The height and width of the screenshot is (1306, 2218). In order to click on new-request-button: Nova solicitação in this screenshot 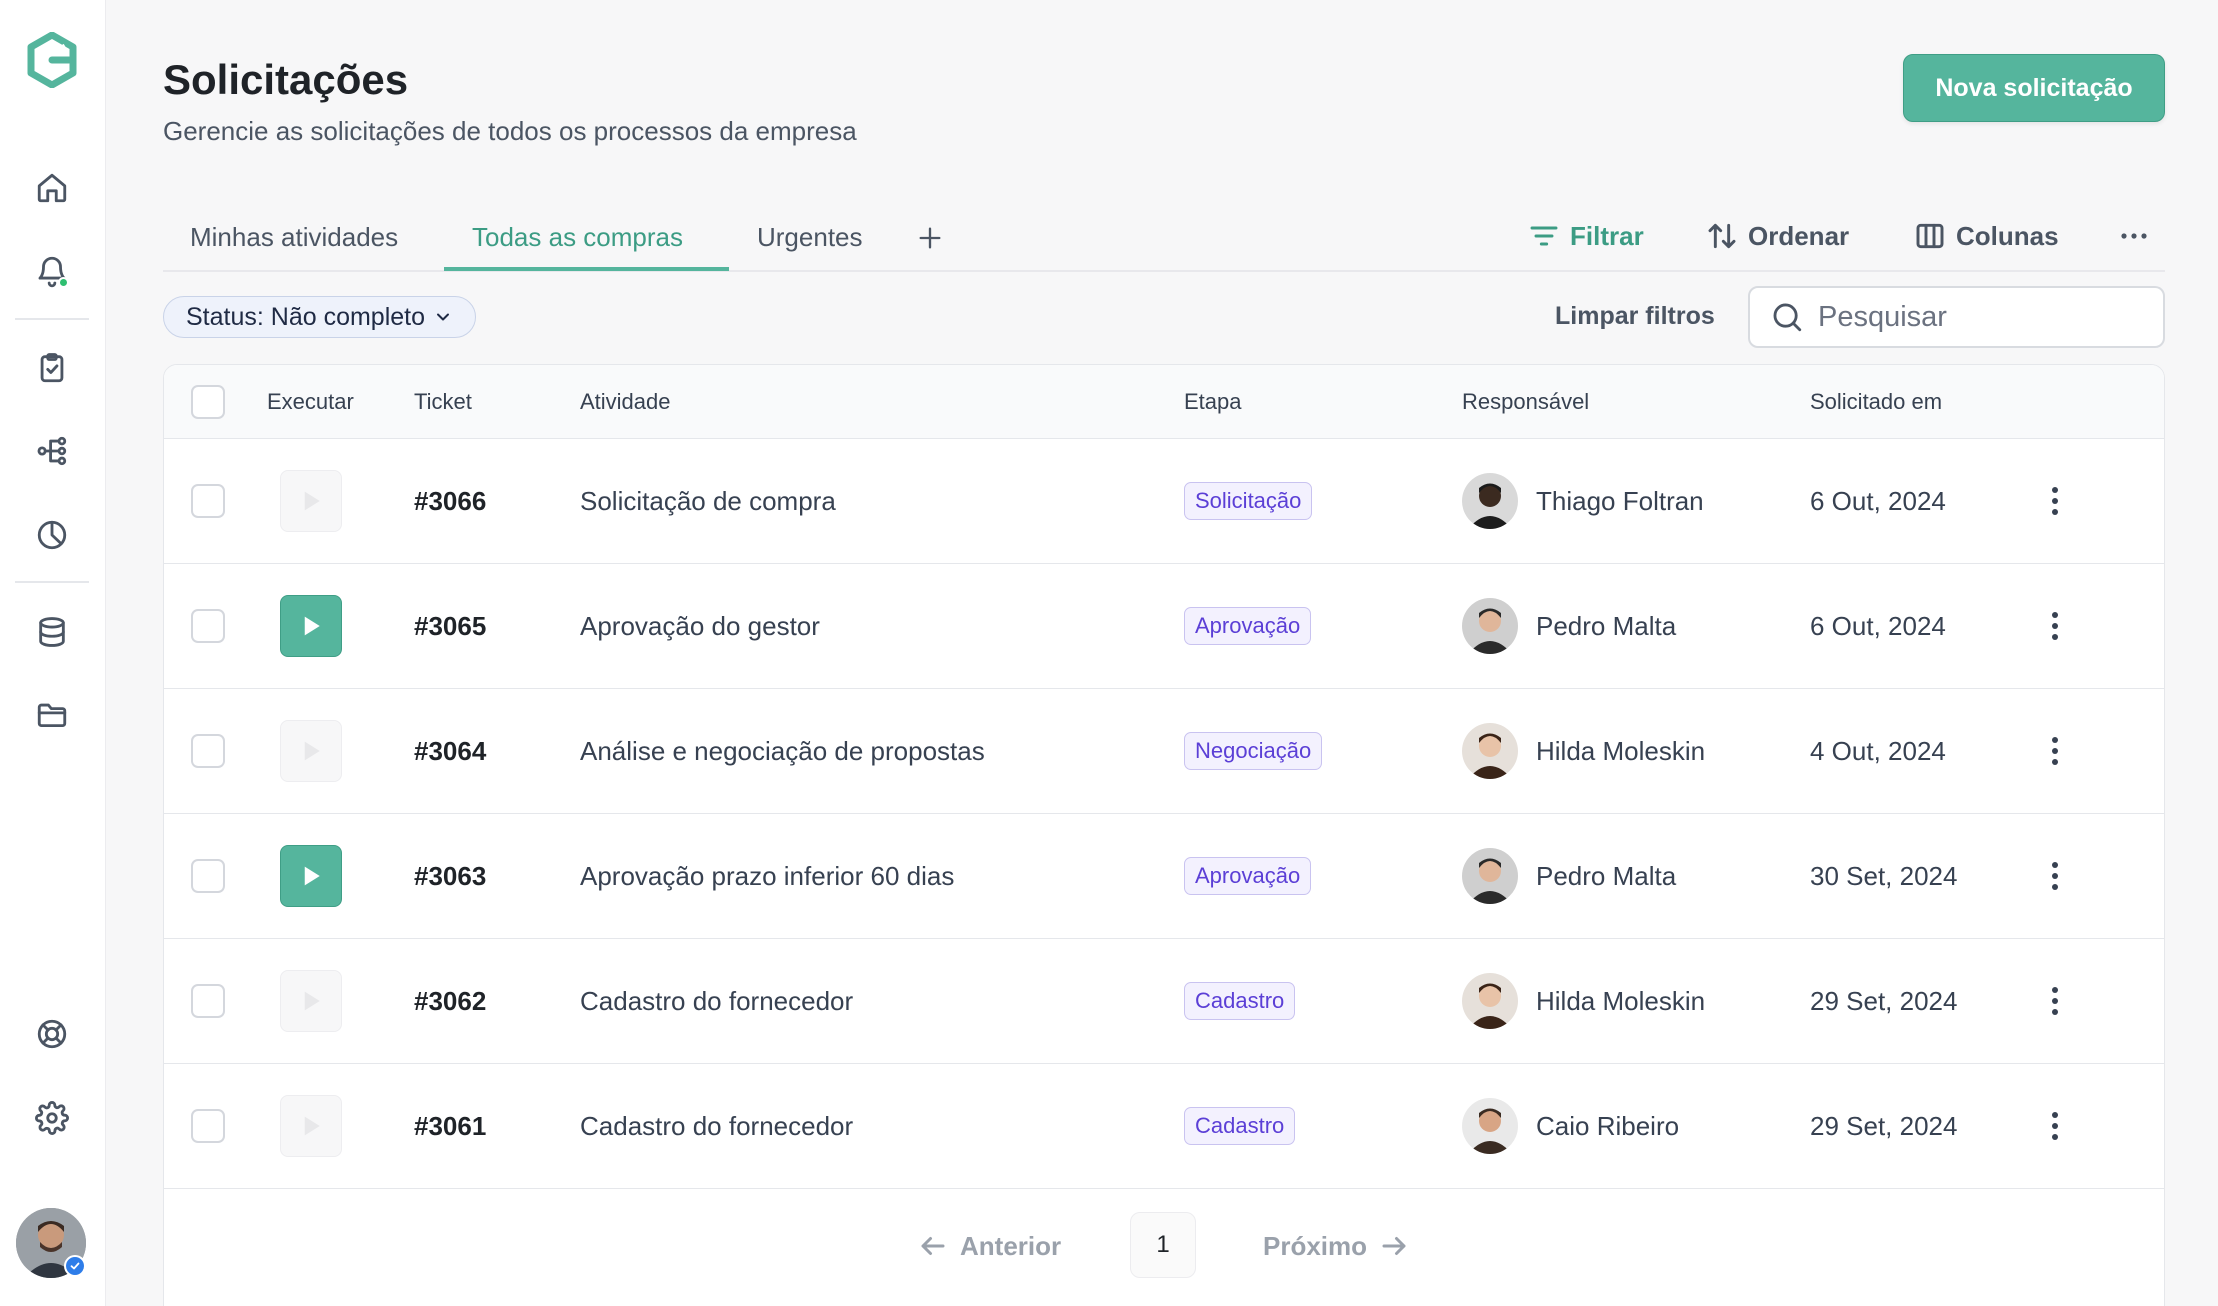, I will do `click(2034, 88)`.